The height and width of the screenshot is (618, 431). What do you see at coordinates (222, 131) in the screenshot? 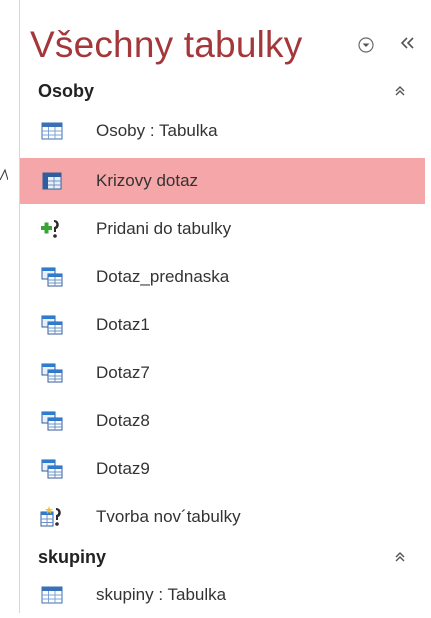
I see `nav-item-osoby-table: Osoby : Tabulka` at bounding box center [222, 131].